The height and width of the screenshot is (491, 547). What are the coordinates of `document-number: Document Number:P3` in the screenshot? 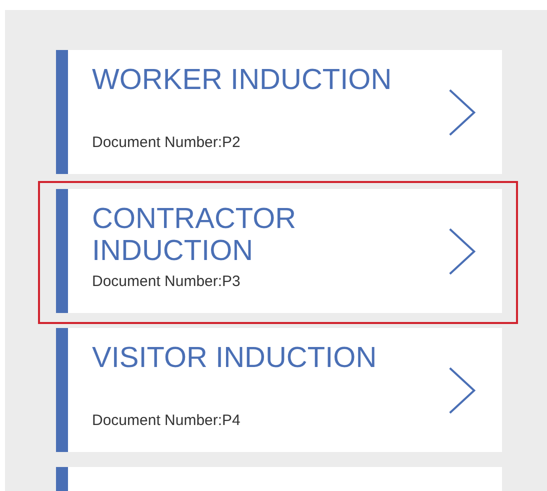 It's located at (167, 282).